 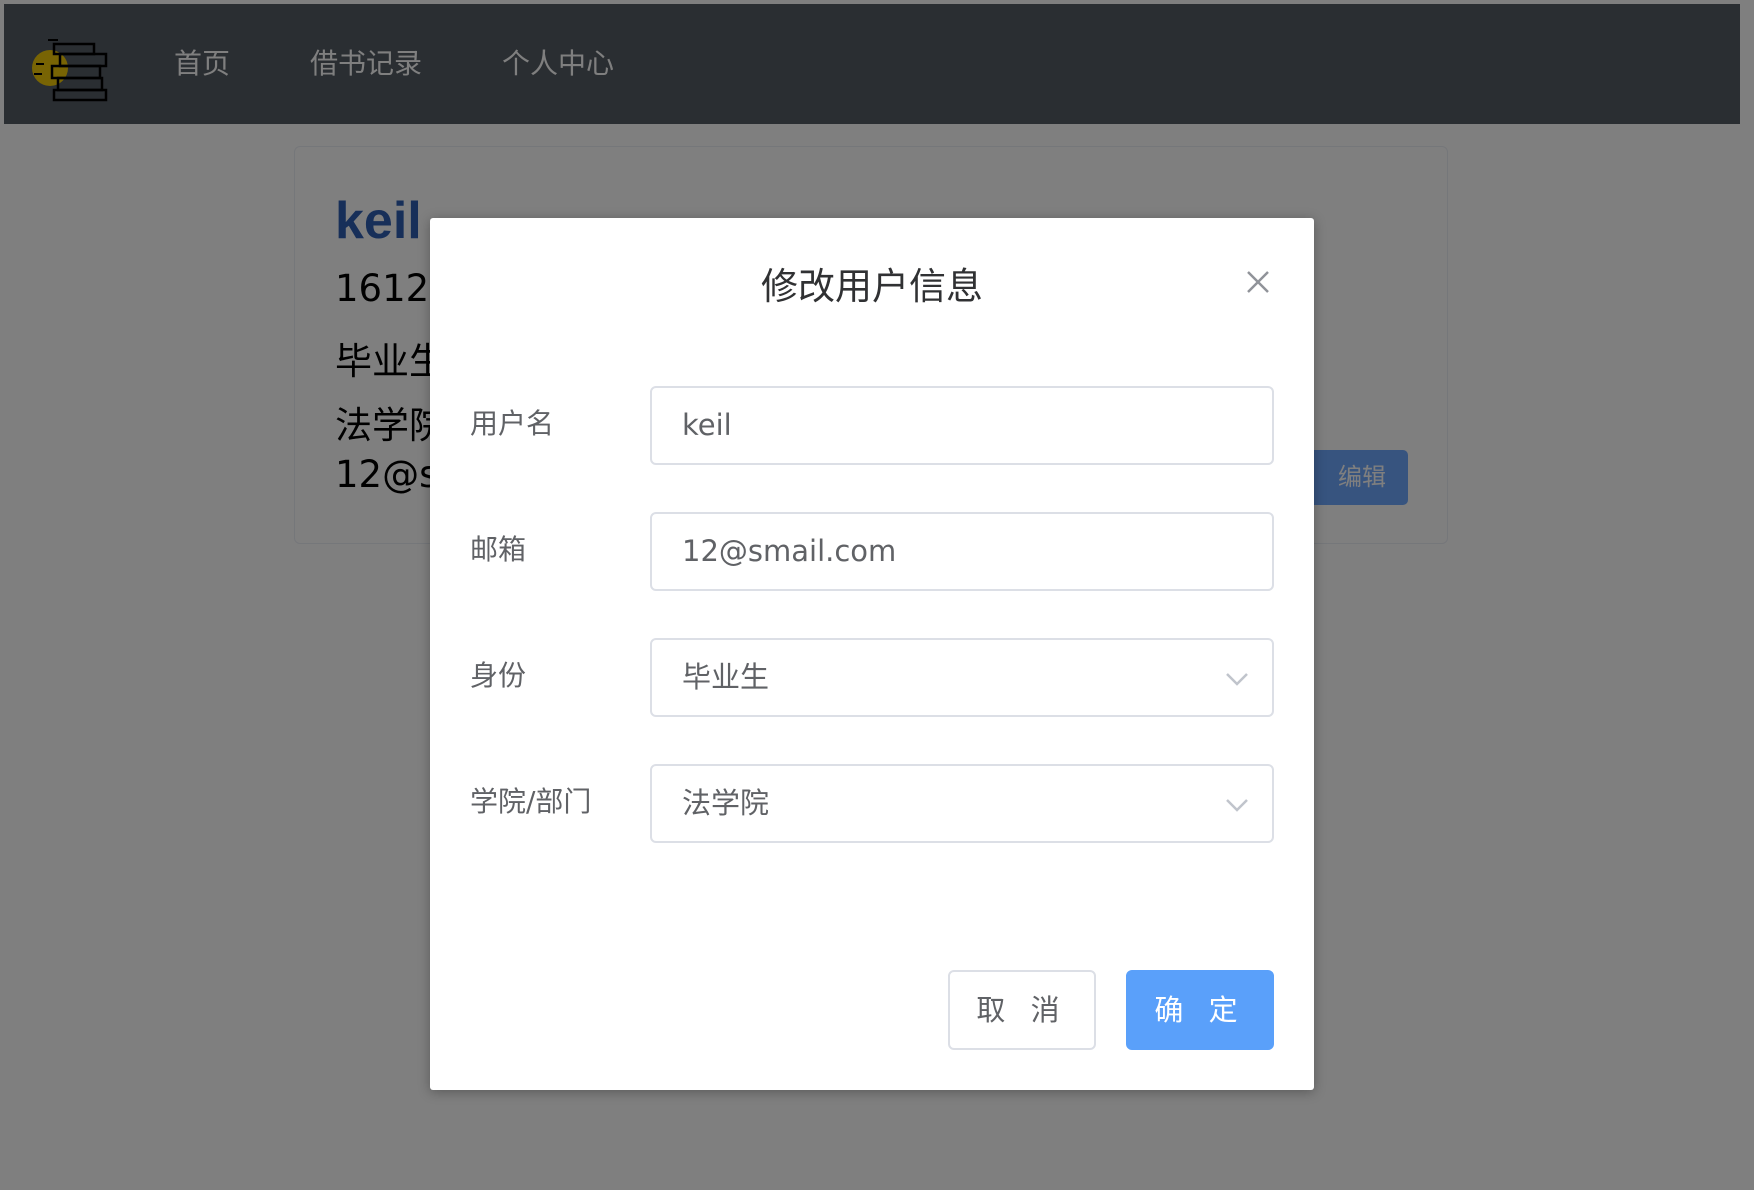 What do you see at coordinates (726, 677) in the screenshot?
I see `identity-value: 毕业生` at bounding box center [726, 677].